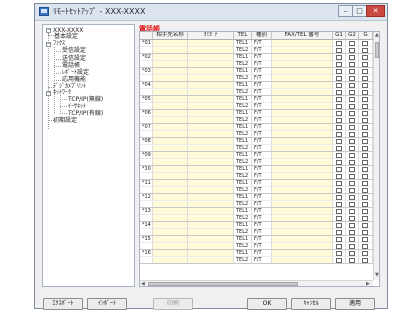 The height and width of the screenshot is (312, 402). Describe the element at coordinates (375, 11) in the screenshot. I see `close-button: ✕` at that location.